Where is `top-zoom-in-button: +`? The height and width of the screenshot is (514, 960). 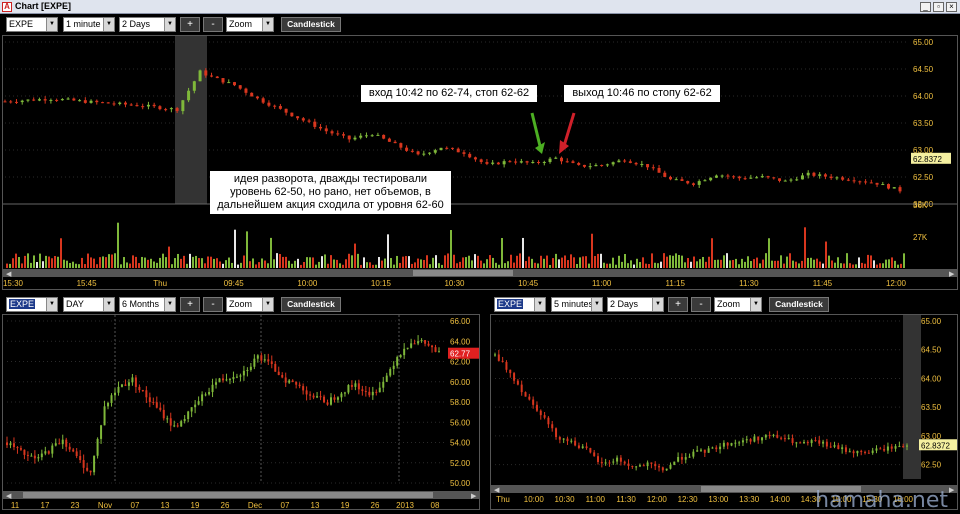
top-zoom-in-button: + is located at coordinates (190, 24).